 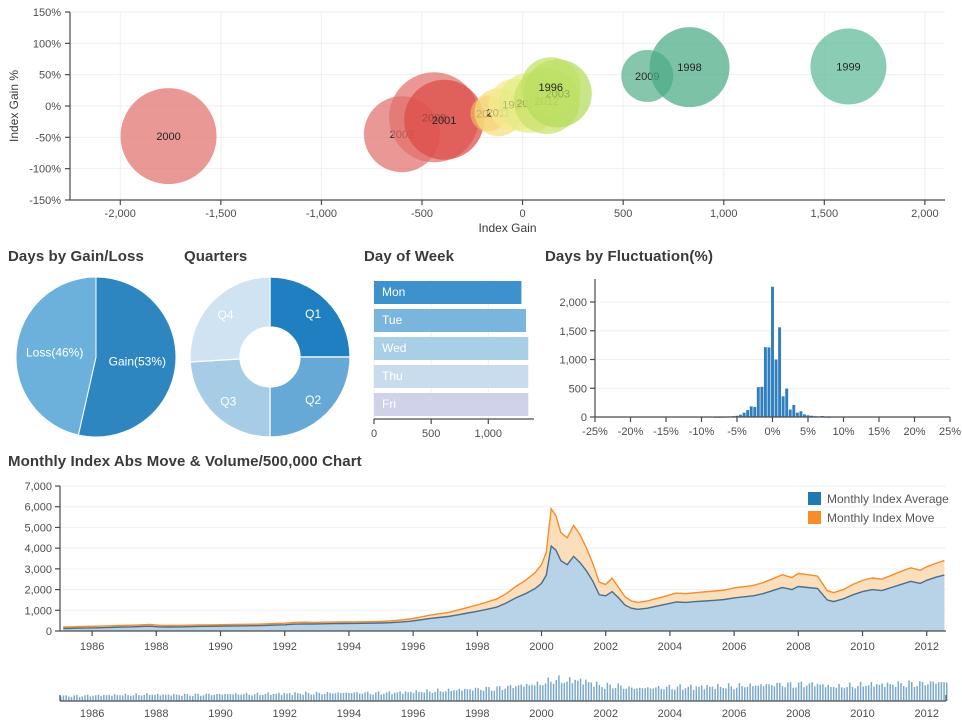 I want to click on donut-slice: Q4, so click(x=230, y=319).